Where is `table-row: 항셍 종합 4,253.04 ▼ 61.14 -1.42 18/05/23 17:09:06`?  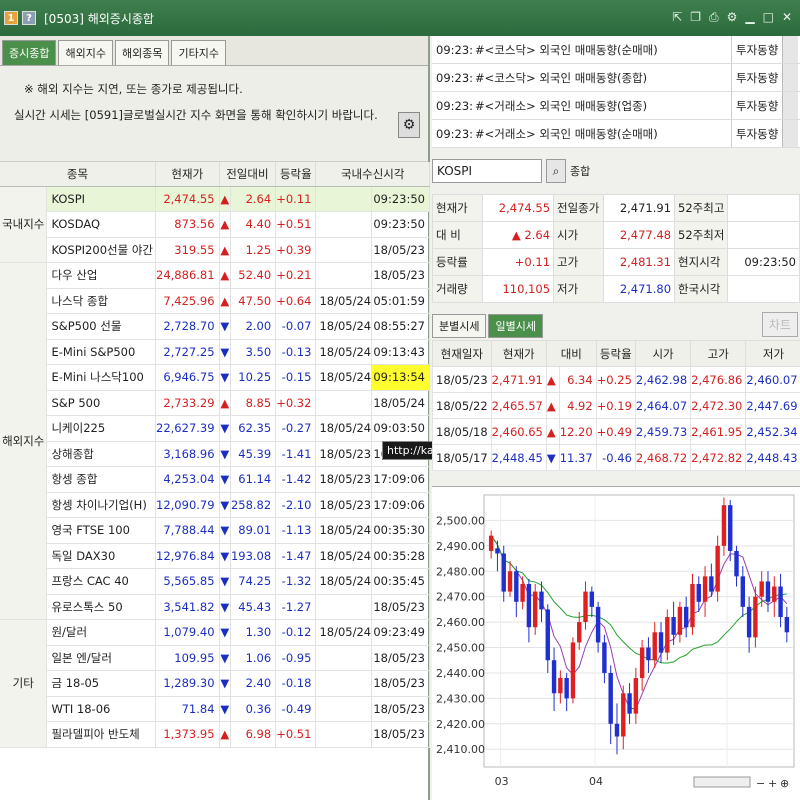
table-row: 항셍 종합 4,253.04 ▼ 61.14 -1.42 18/05/23 17:09:06 is located at coordinates (215, 479).